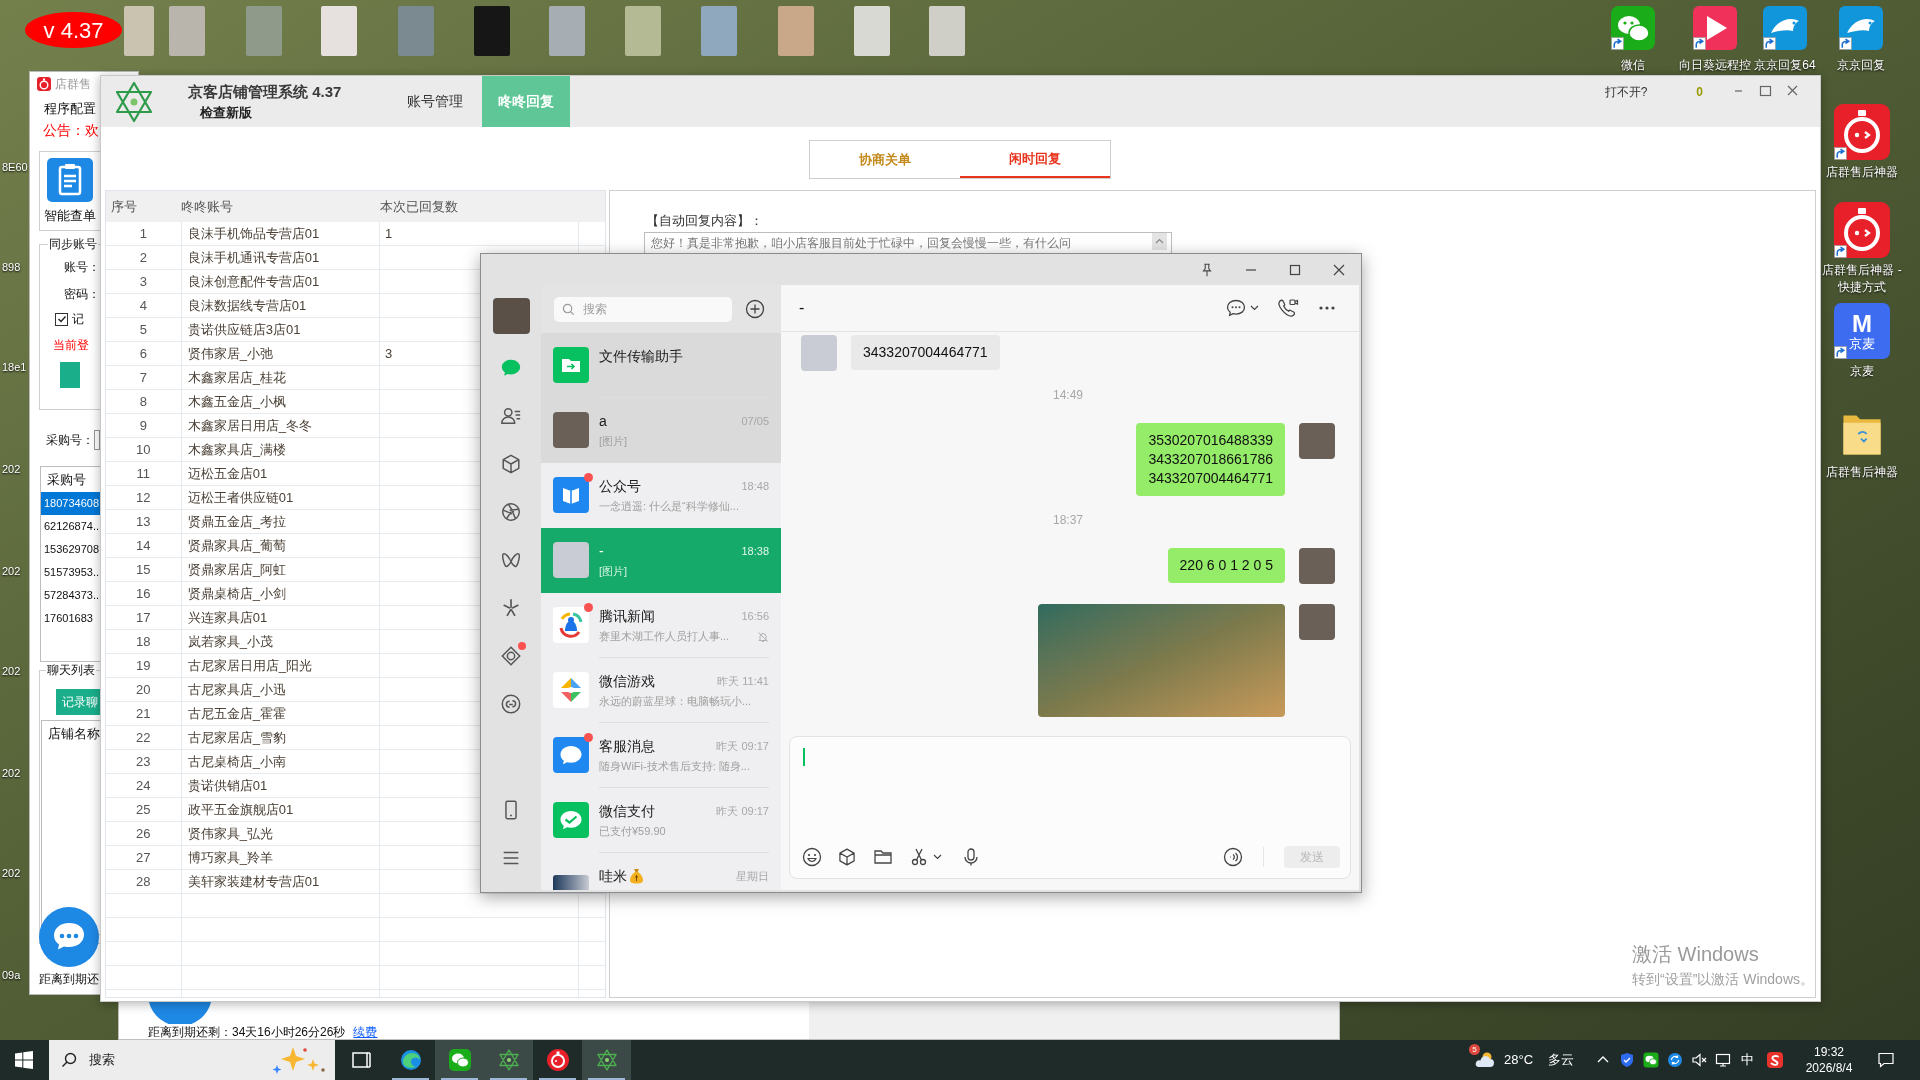 The width and height of the screenshot is (1920, 1080). Describe the element at coordinates (1862, 331) in the screenshot. I see `app-logo: M 京麦` at that location.